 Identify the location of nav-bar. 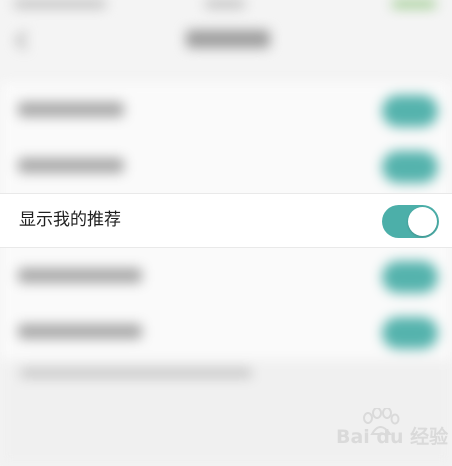
(226, 43).